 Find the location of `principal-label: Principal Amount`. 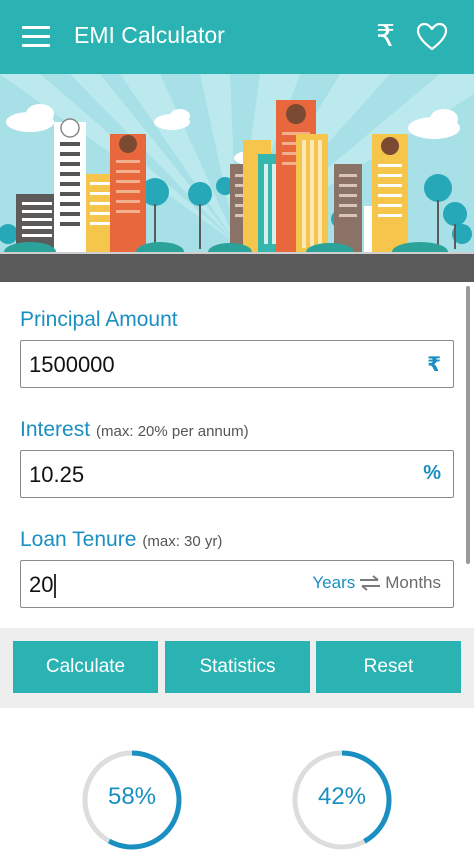

principal-label: Principal Amount is located at coordinates (99, 319).